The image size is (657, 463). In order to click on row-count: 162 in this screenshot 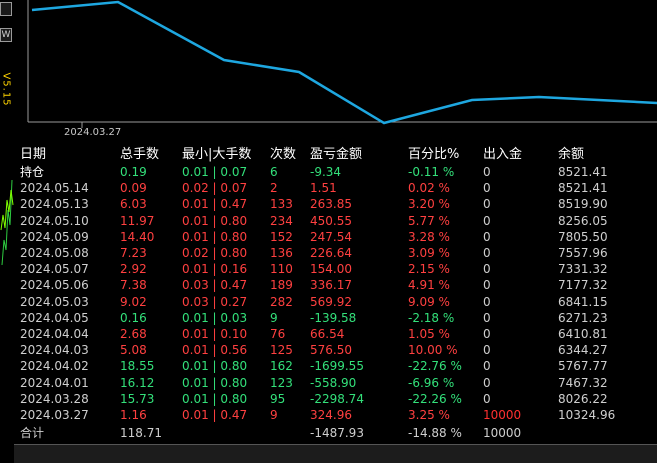, I will do `click(281, 366)`.